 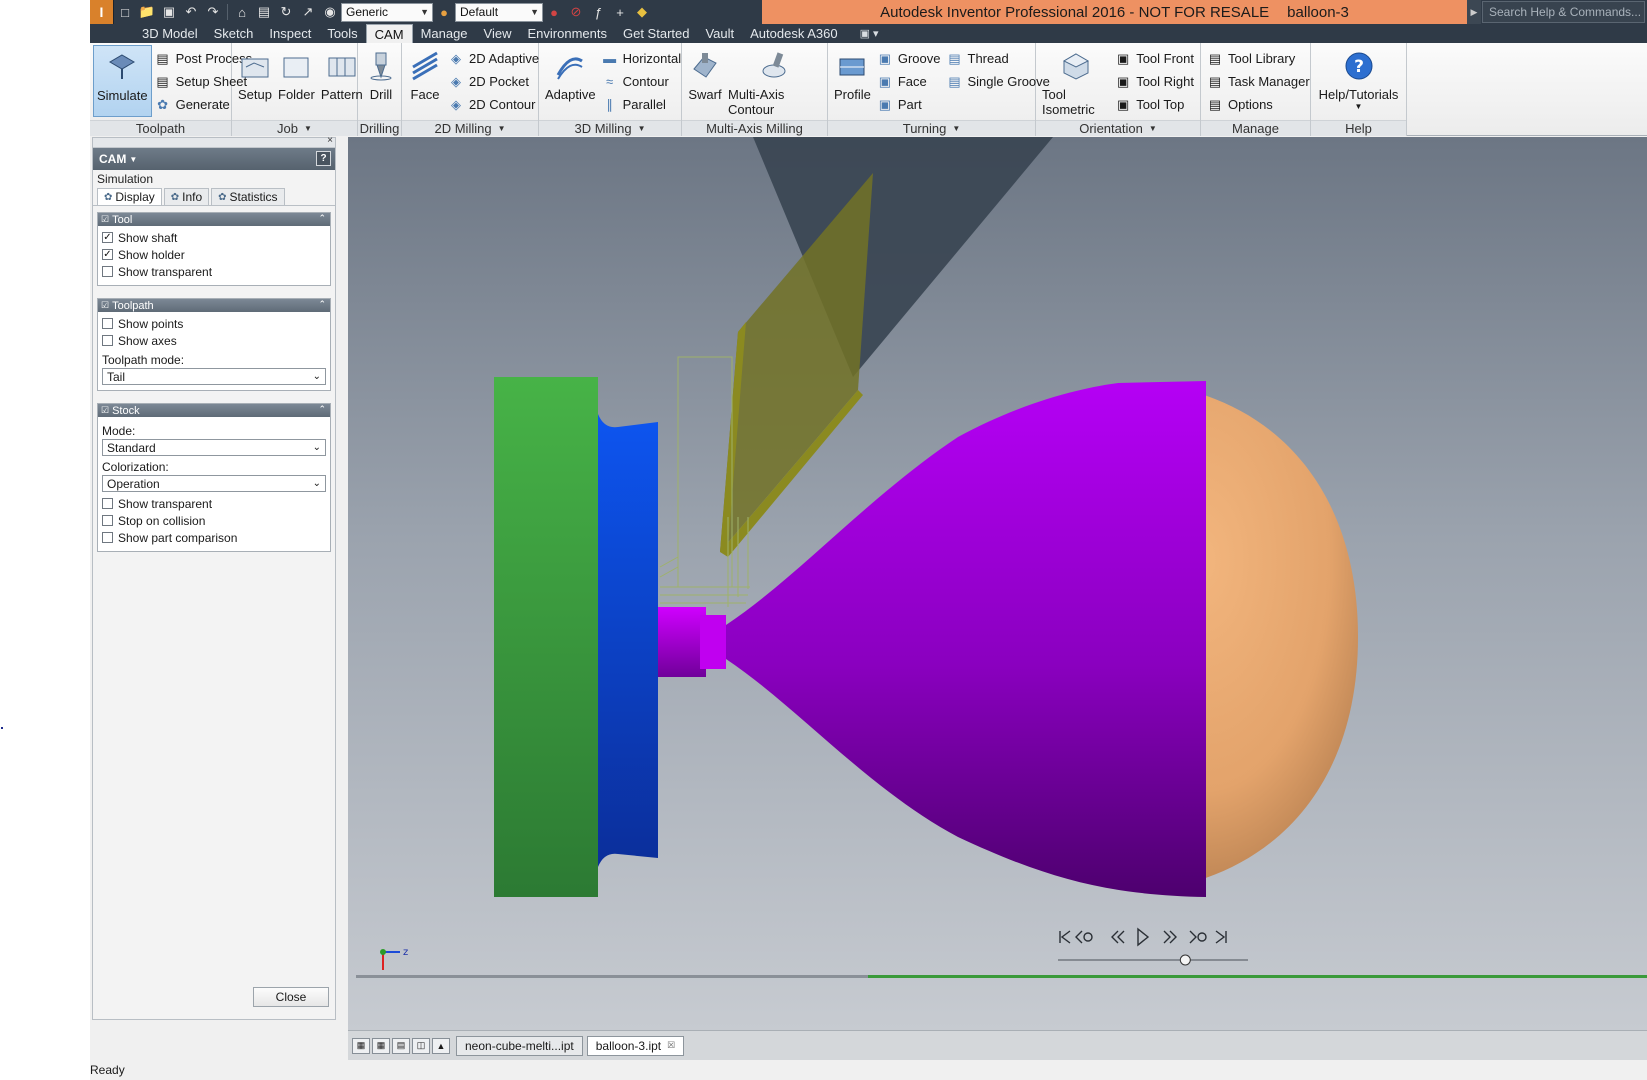 I want to click on skip-start-icon, so click(x=1065, y=937).